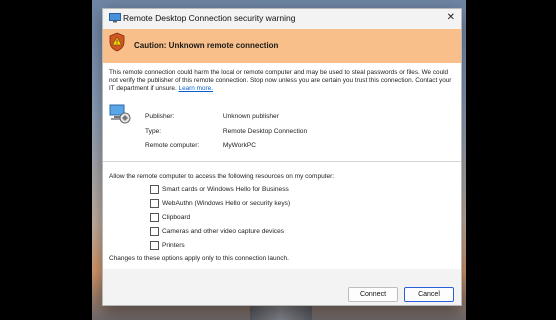  Describe the element at coordinates (373, 294) in the screenshot. I see `connect-button: Connect` at that location.